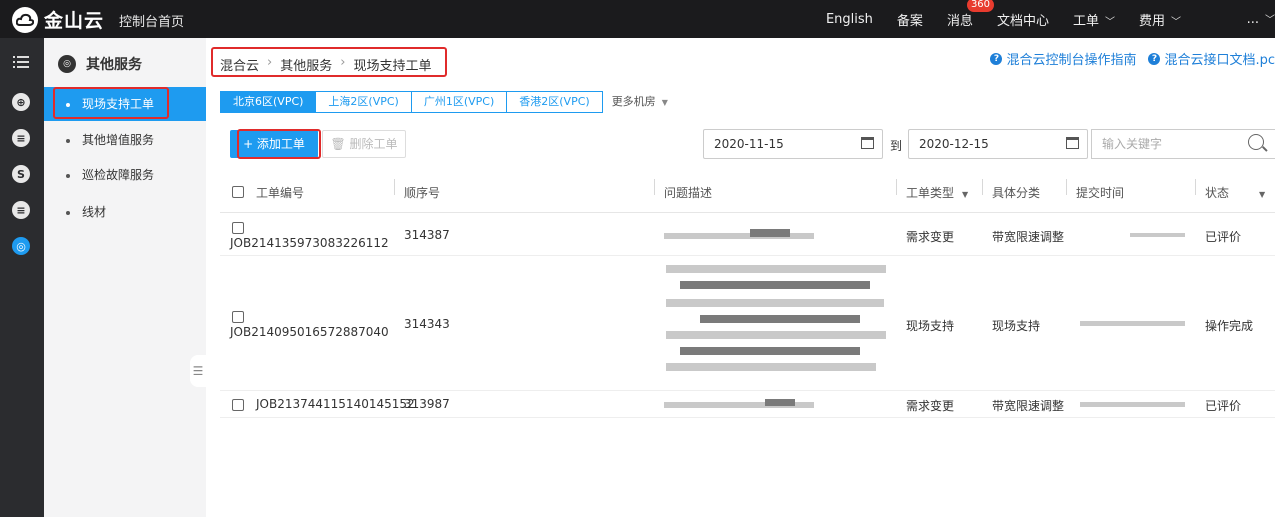  Describe the element at coordinates (363, 102) in the screenshot. I see `tab-region-shanghai2: 上海2区(VPC)` at that location.